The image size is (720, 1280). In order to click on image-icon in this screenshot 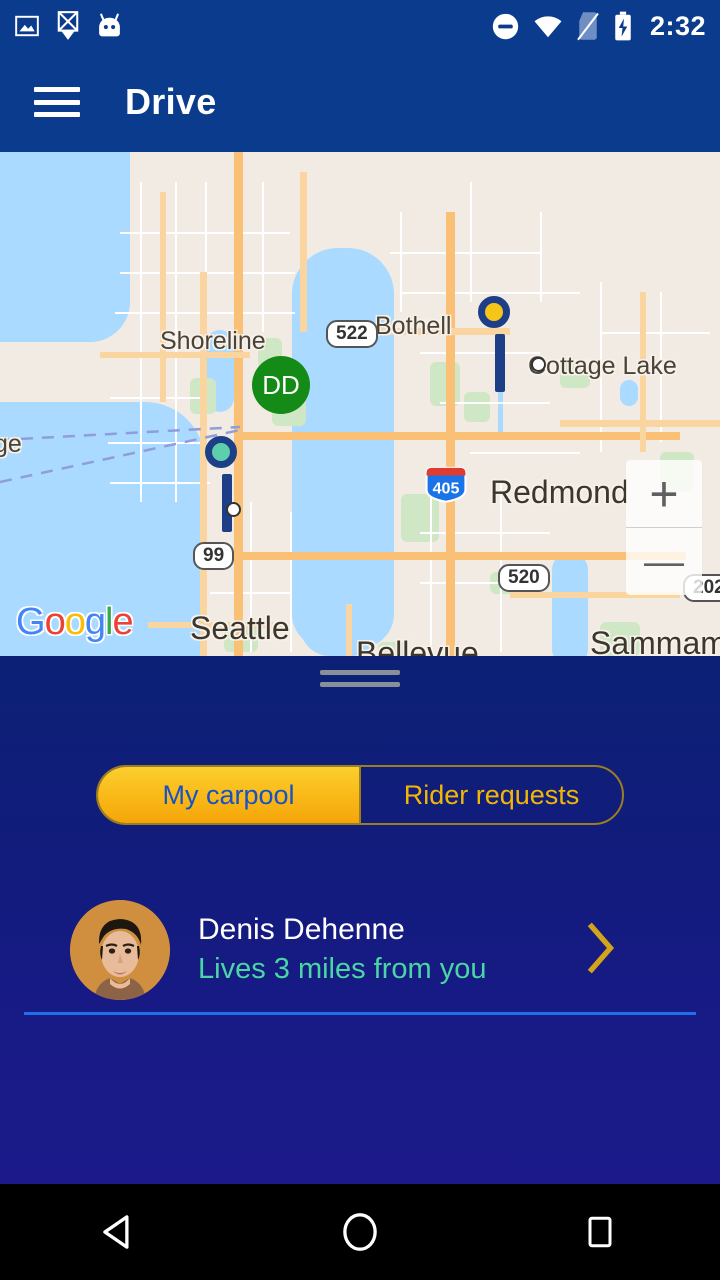, I will do `click(27, 26)`.